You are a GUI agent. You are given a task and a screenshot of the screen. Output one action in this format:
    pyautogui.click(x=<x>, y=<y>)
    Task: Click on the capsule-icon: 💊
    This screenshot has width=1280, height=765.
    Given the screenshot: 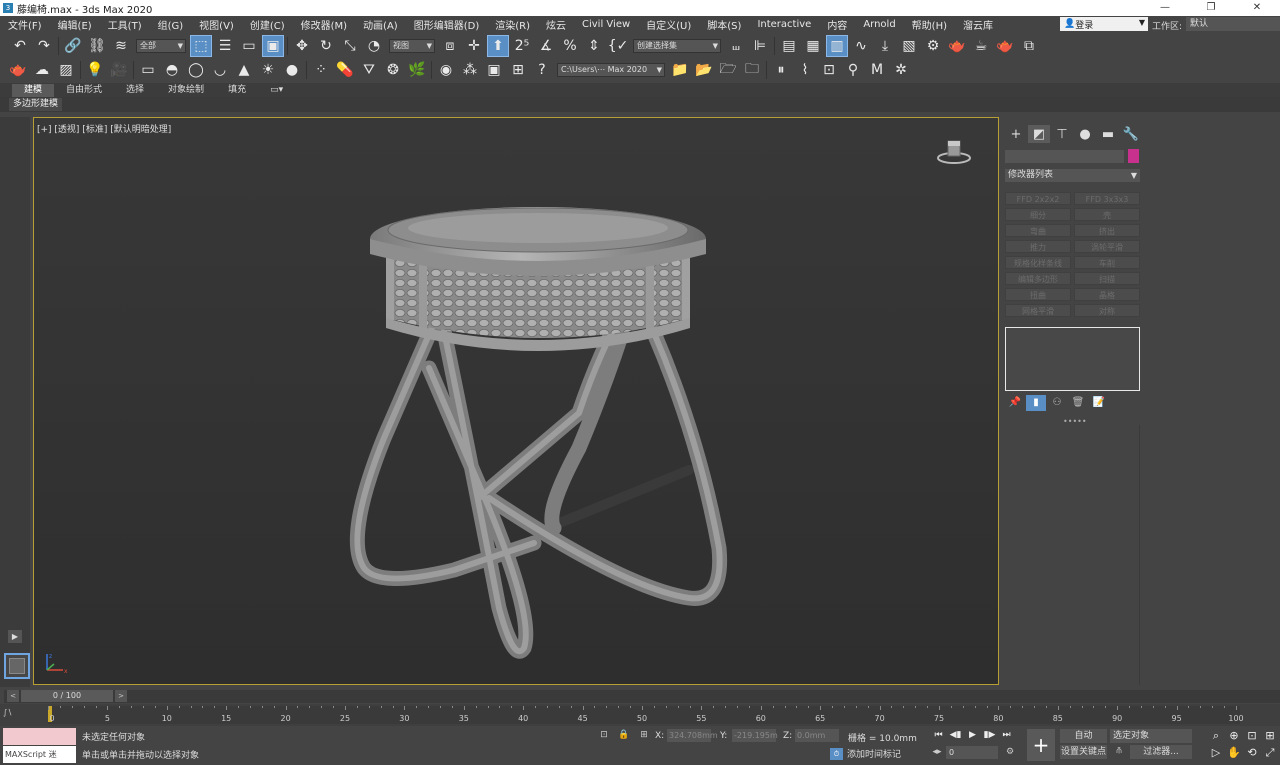 What is the action you would take?
    pyautogui.click(x=345, y=70)
    